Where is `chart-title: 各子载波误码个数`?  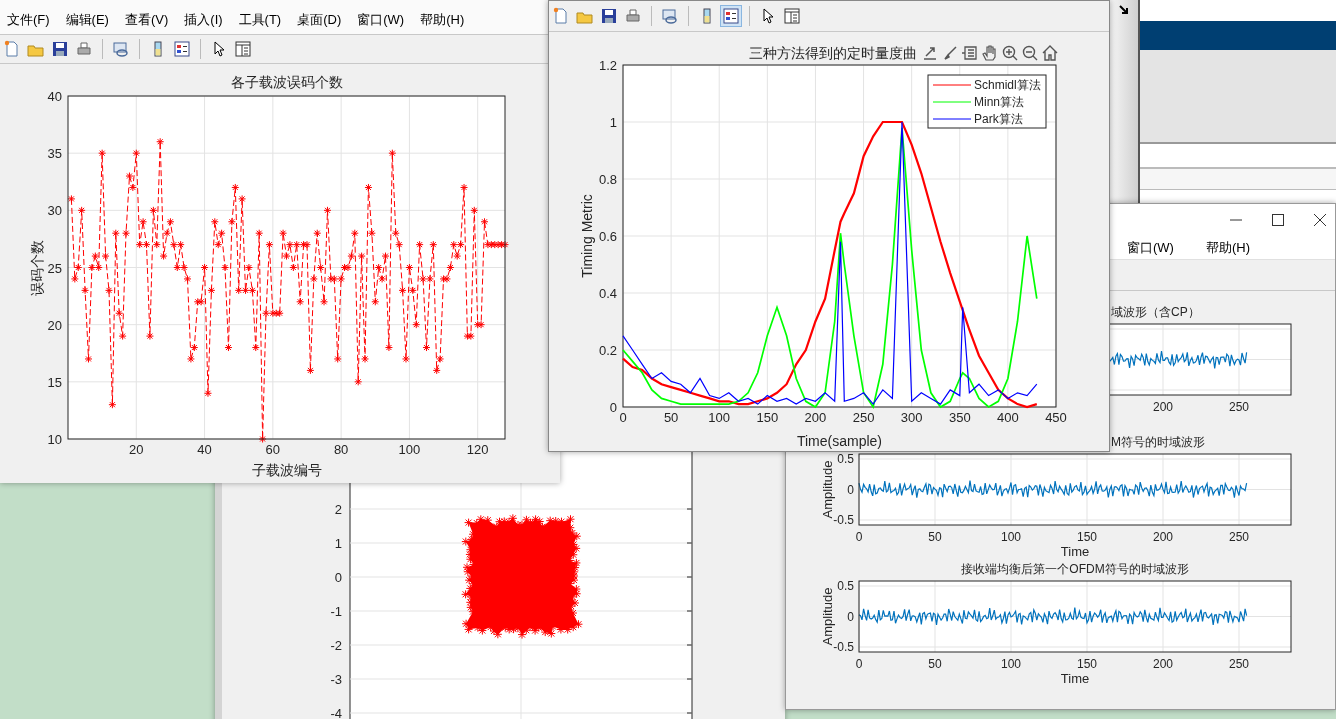 chart-title: 各子载波误码个数 is located at coordinates (286, 82).